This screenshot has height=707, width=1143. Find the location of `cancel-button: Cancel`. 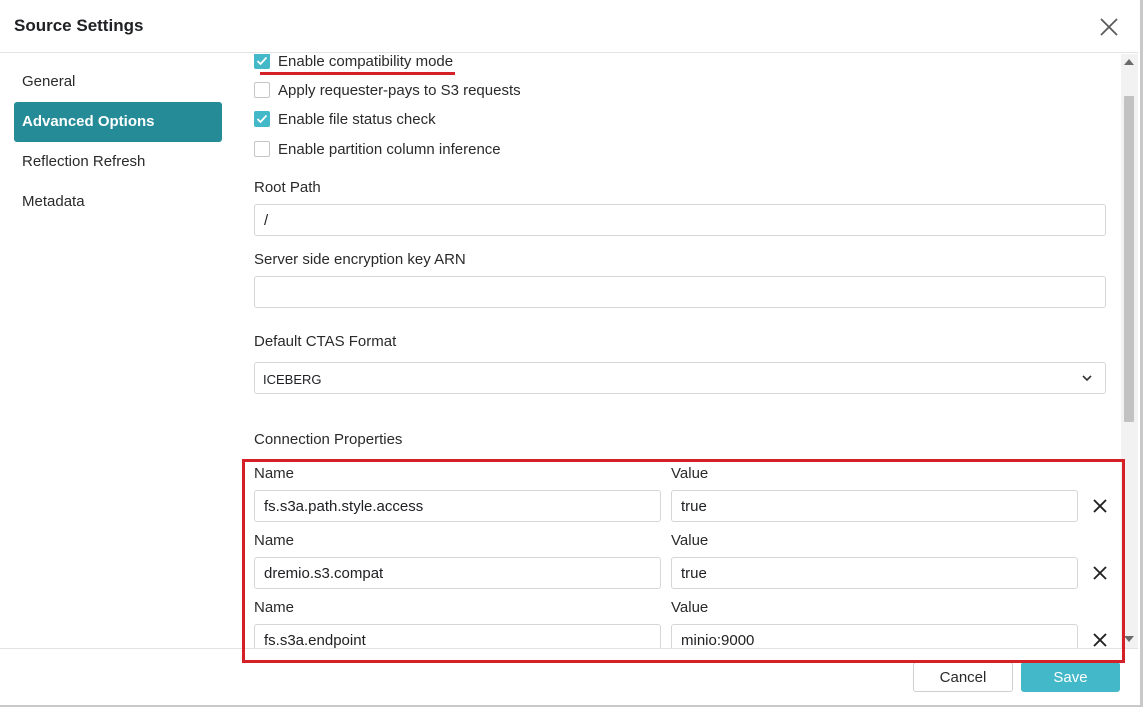

cancel-button: Cancel is located at coordinates (963, 677).